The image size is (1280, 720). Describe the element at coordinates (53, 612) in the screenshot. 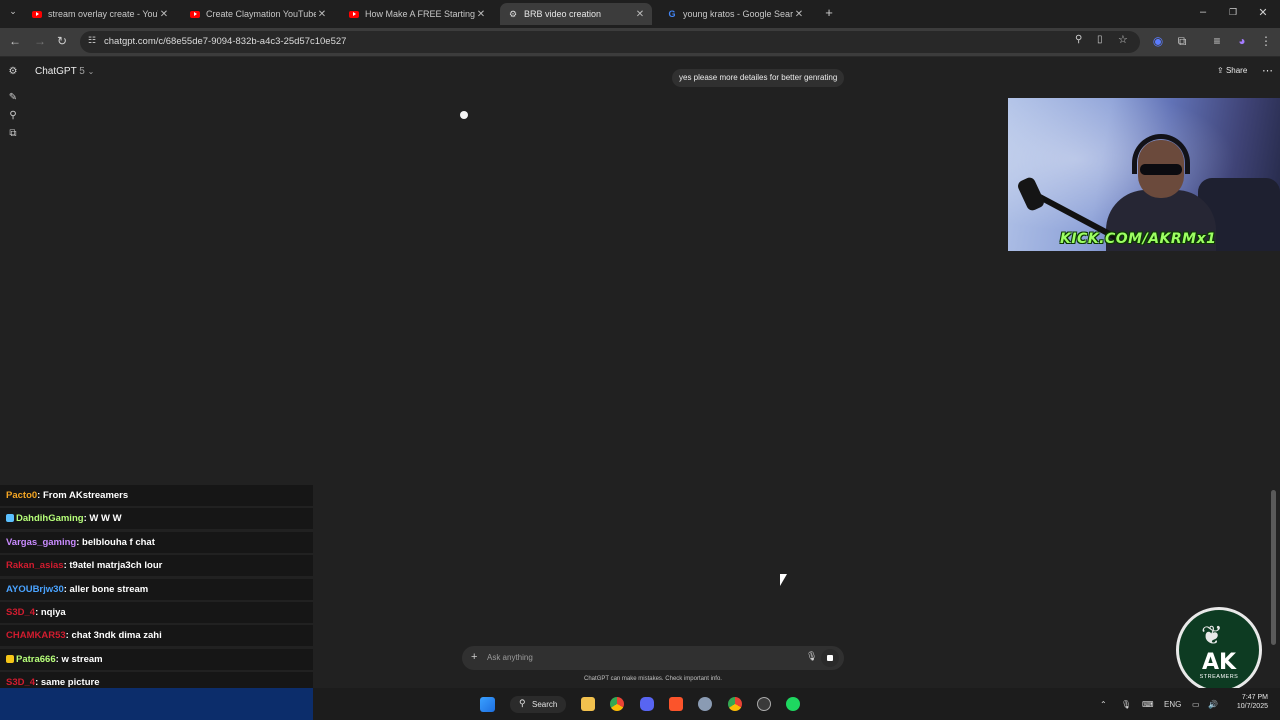

I see `chat-message-text: nqiya` at that location.